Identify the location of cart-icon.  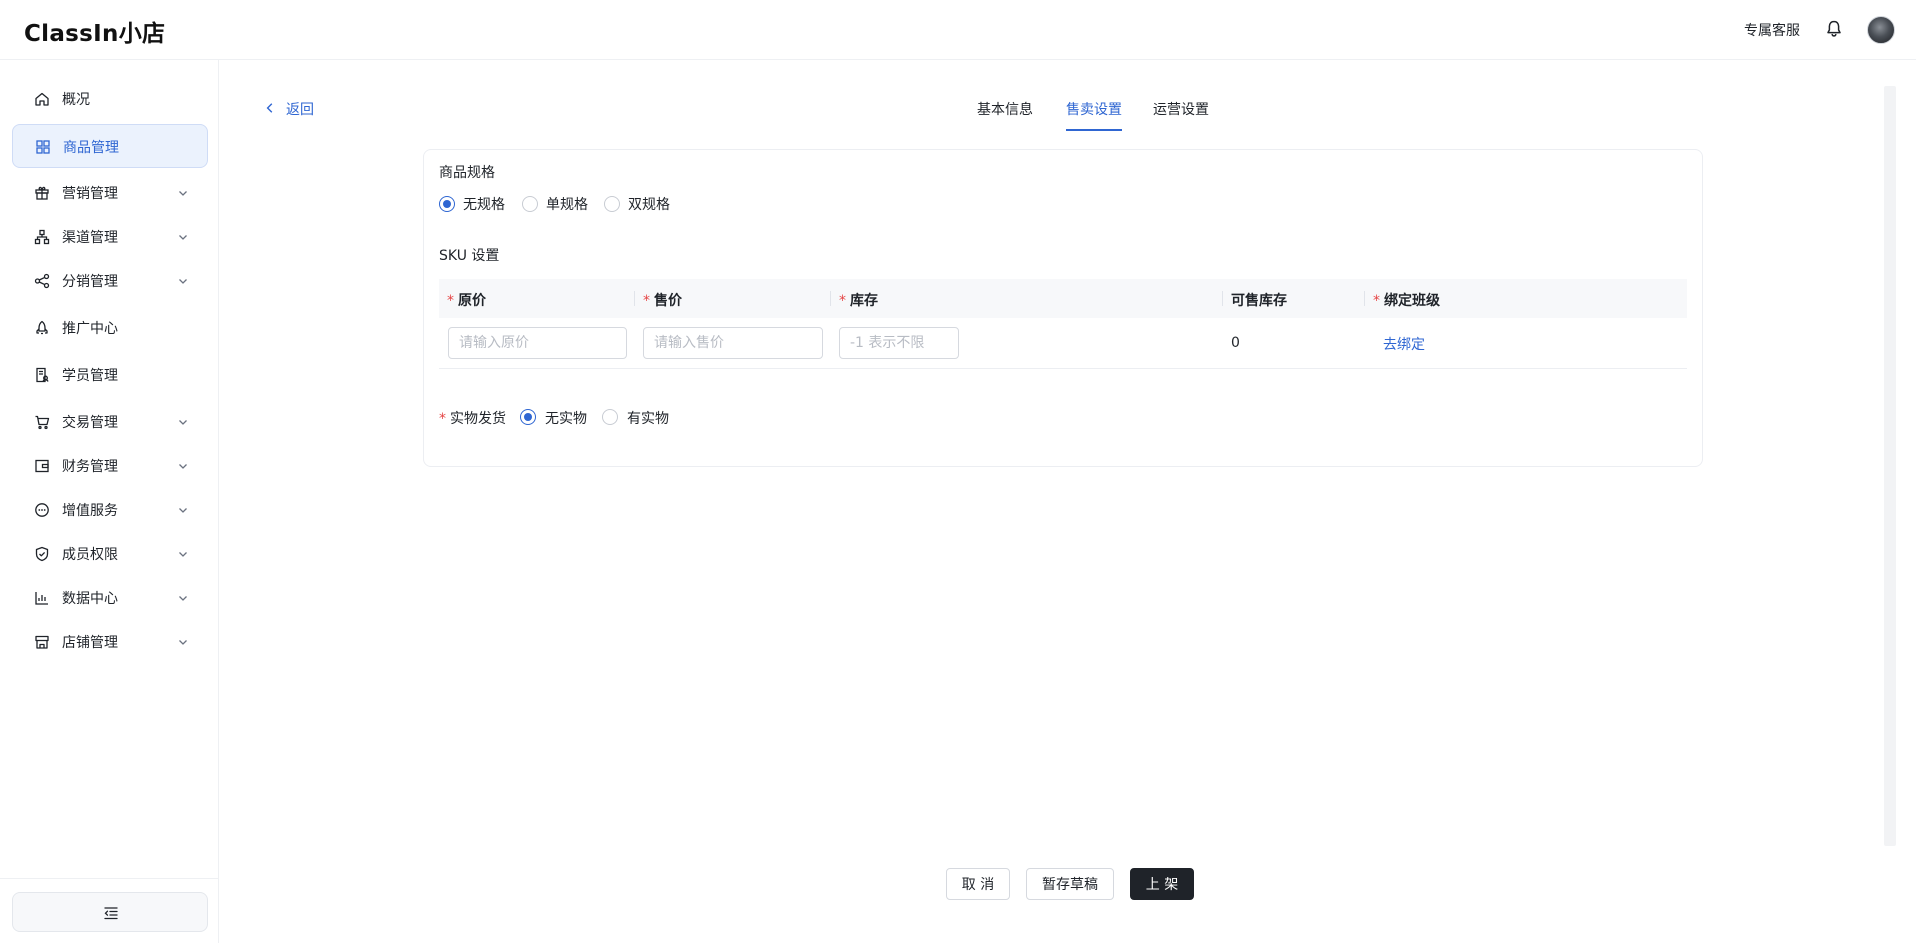
(42, 422).